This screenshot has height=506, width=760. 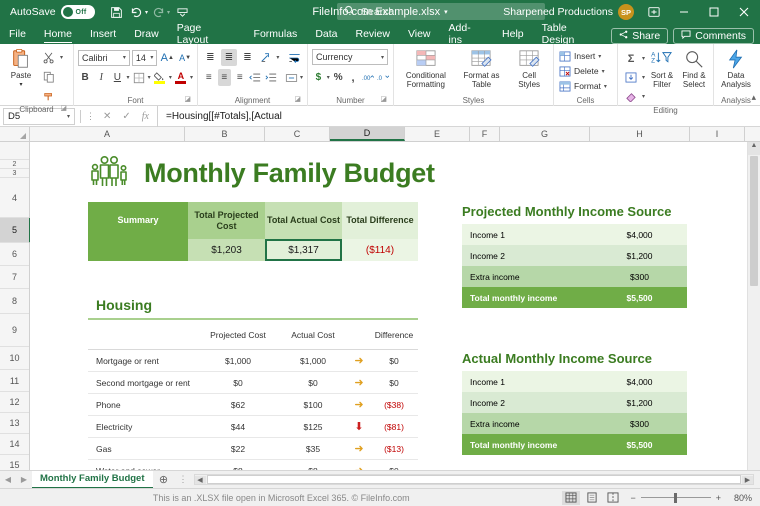 What do you see at coordinates (383, 99) in the screenshot?
I see `number-dialog-launcher-icon: ◪` at bounding box center [383, 99].